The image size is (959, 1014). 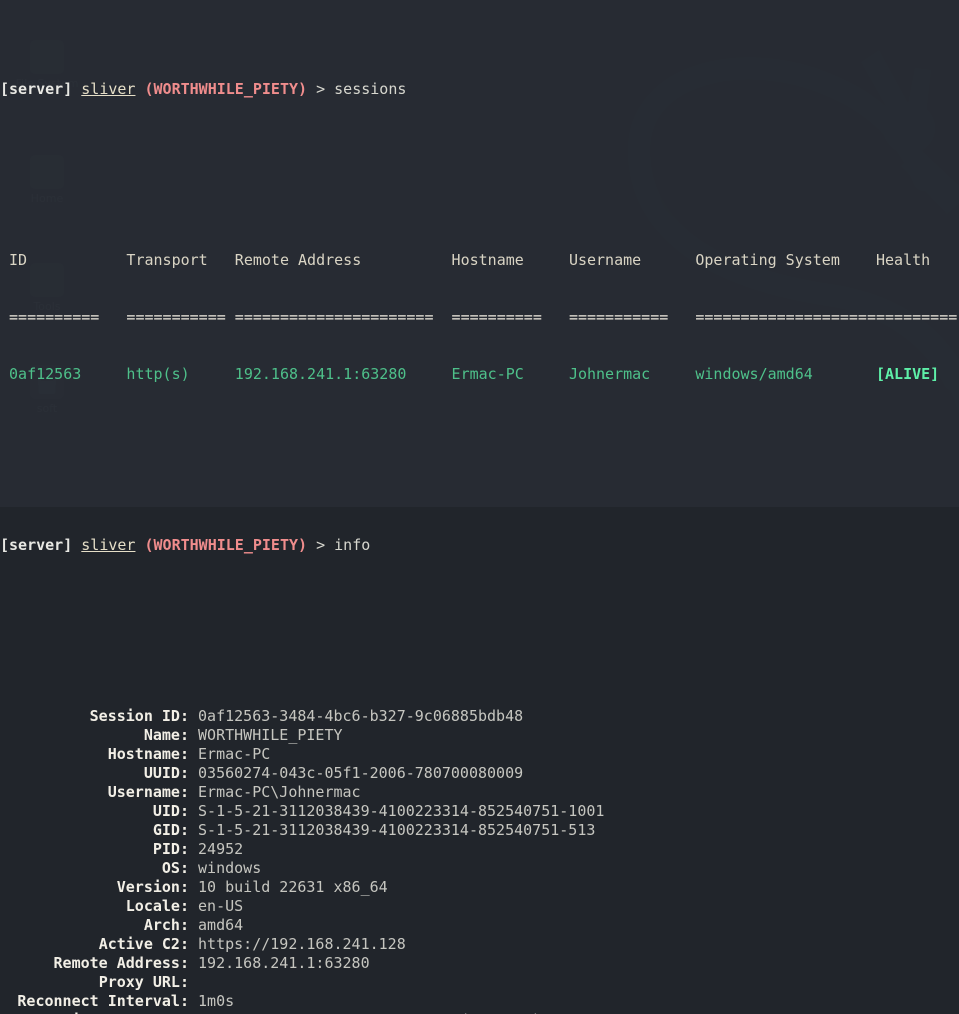 I want to click on session-info-label: Locale:, so click(x=157, y=906).